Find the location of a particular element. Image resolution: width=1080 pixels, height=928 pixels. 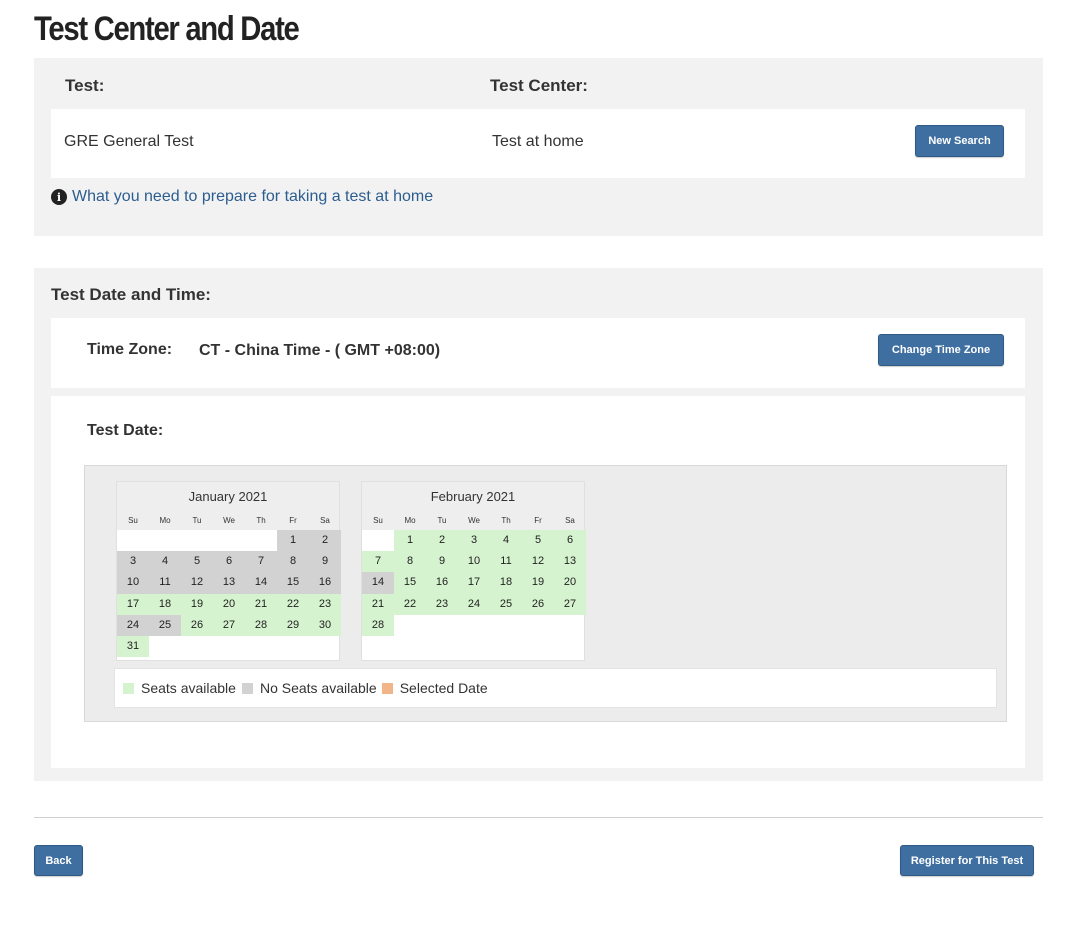

calendar-day-available: 24 is located at coordinates (474, 604).